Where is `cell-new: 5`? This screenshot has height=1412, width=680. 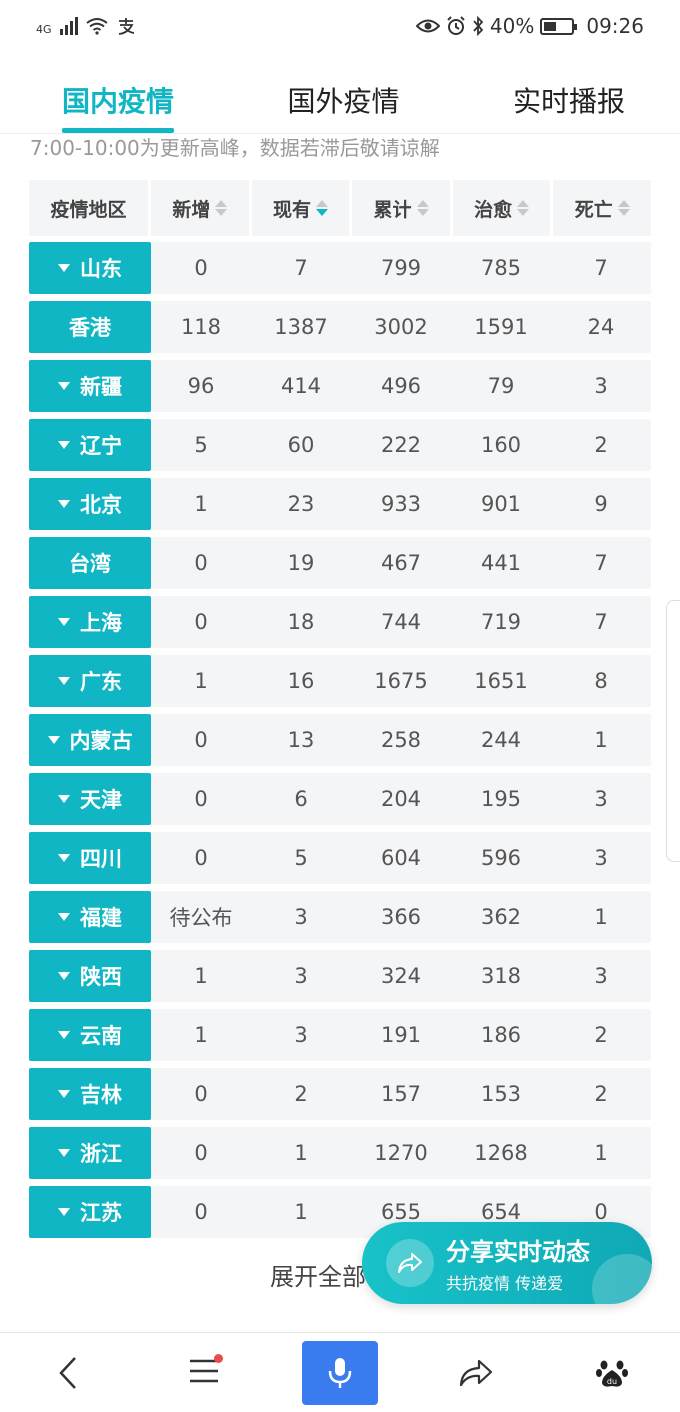
cell-new: 5 is located at coordinates (201, 445).